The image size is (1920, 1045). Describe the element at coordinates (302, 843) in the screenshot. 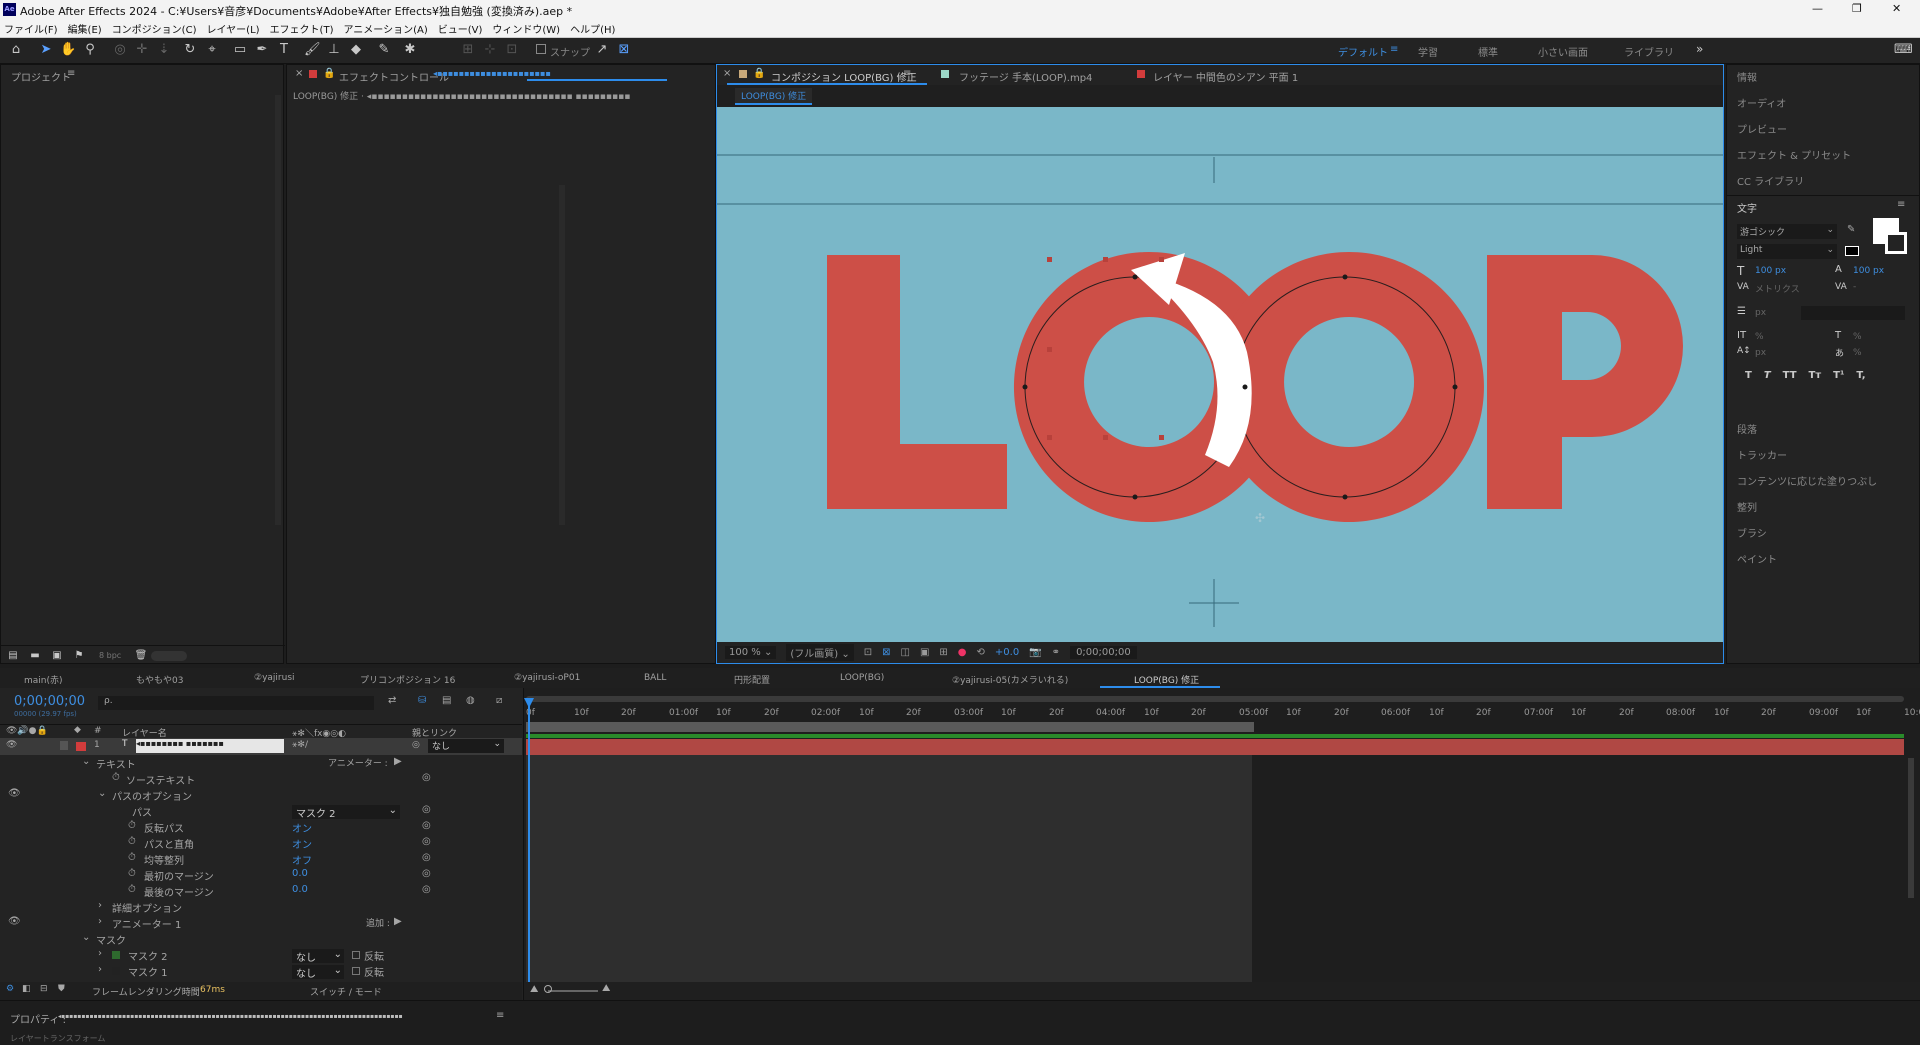

I see `prop-value: オン` at that location.